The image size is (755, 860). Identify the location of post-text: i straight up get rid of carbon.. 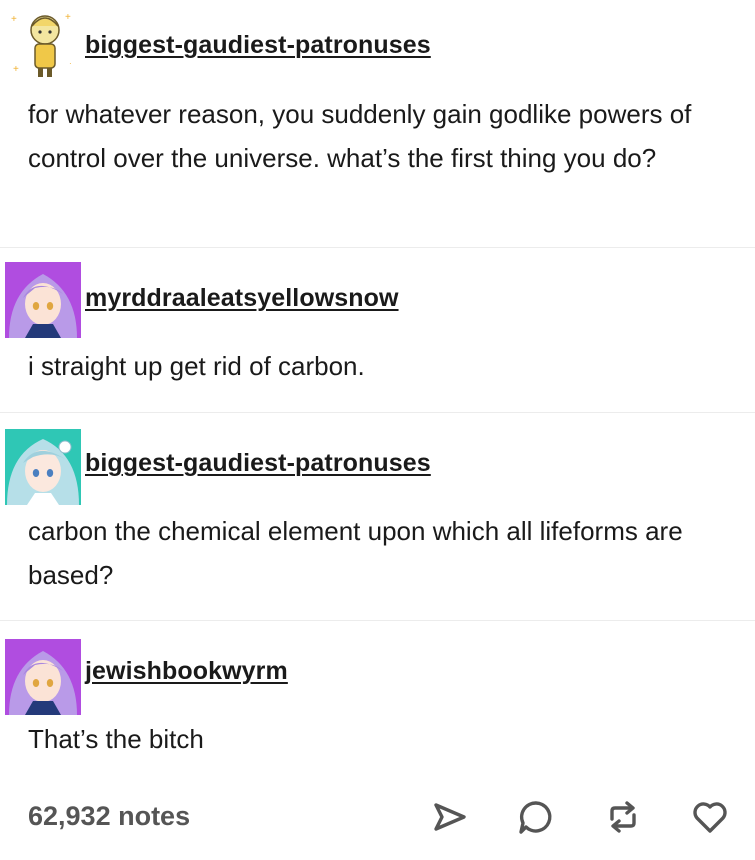
(196, 366).